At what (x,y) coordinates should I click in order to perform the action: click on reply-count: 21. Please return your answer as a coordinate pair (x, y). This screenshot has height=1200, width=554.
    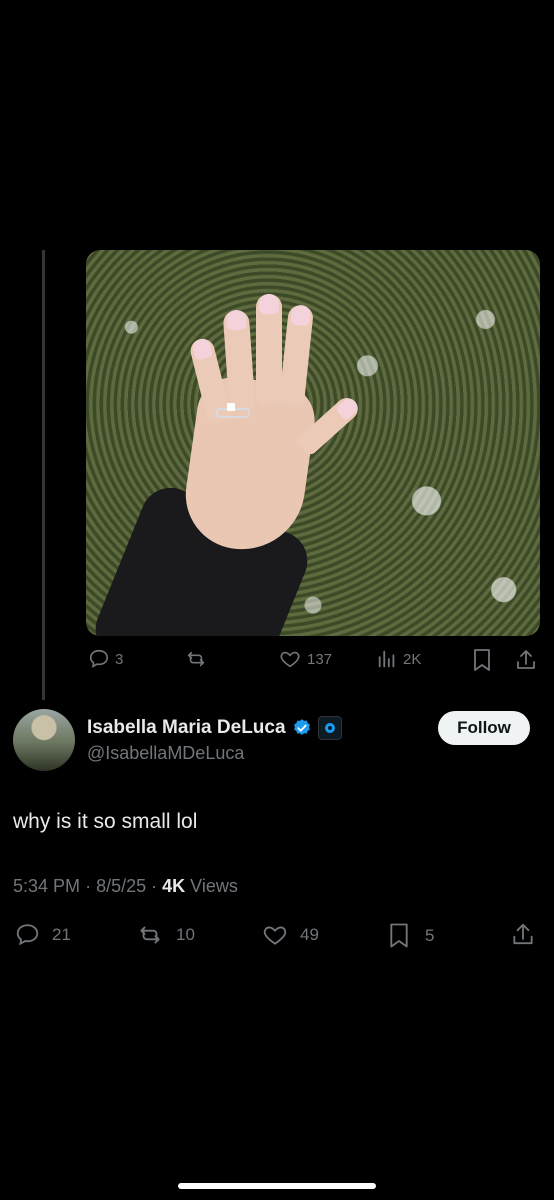
    Looking at the image, I should click on (61, 934).